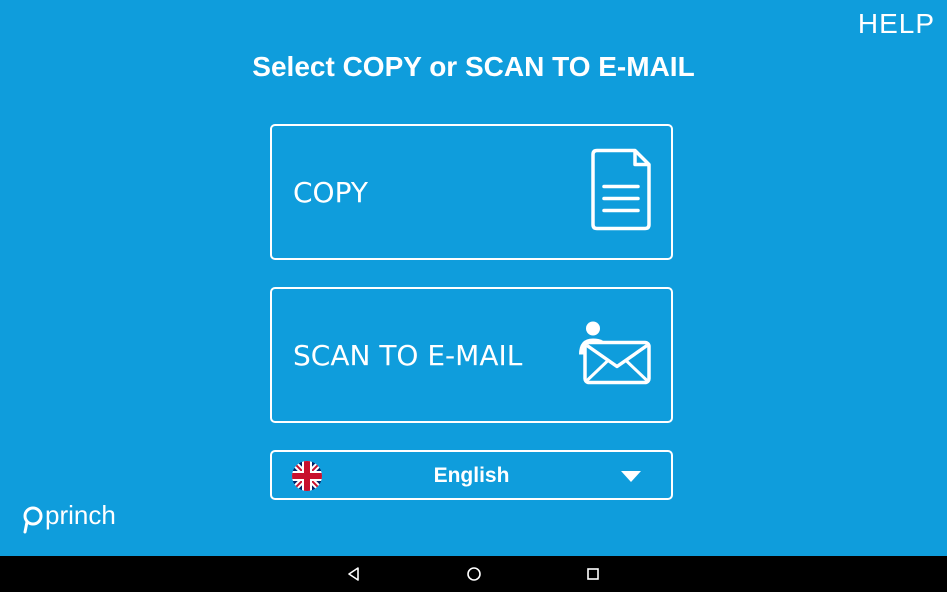 This screenshot has height=592, width=947. I want to click on triangle-down-icon, so click(631, 479).